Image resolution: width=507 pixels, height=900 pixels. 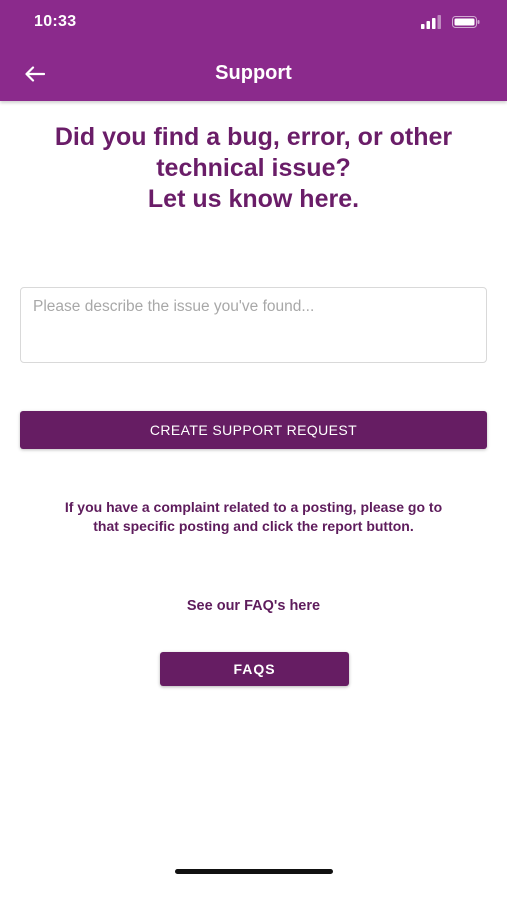 I want to click on create-support-request-button: CREATE SUPPORT REQUEST, so click(x=253, y=430).